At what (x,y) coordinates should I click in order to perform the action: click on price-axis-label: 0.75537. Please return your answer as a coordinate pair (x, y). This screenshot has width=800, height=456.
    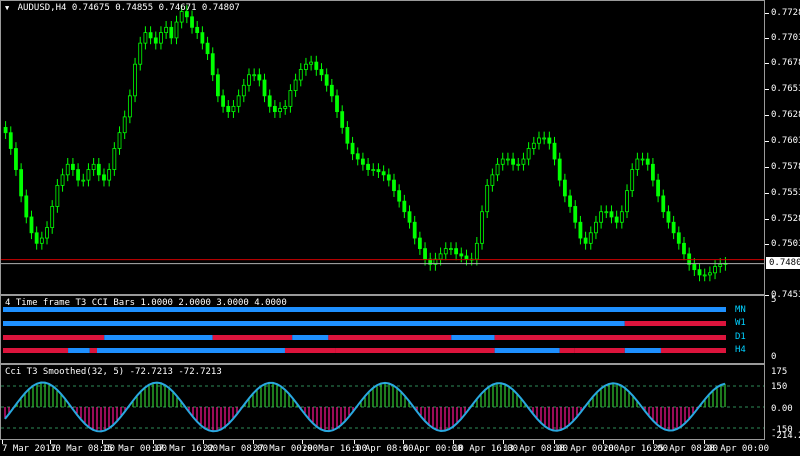
    Looking at the image, I should click on (785, 193).